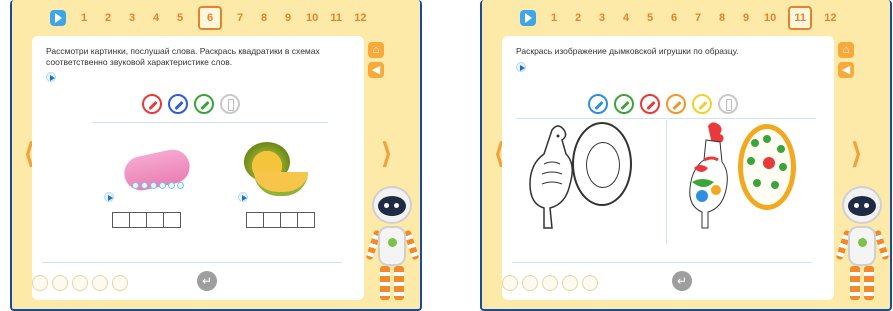 The width and height of the screenshot is (893, 311). I want to click on tail-outline-picture, so click(602, 164).